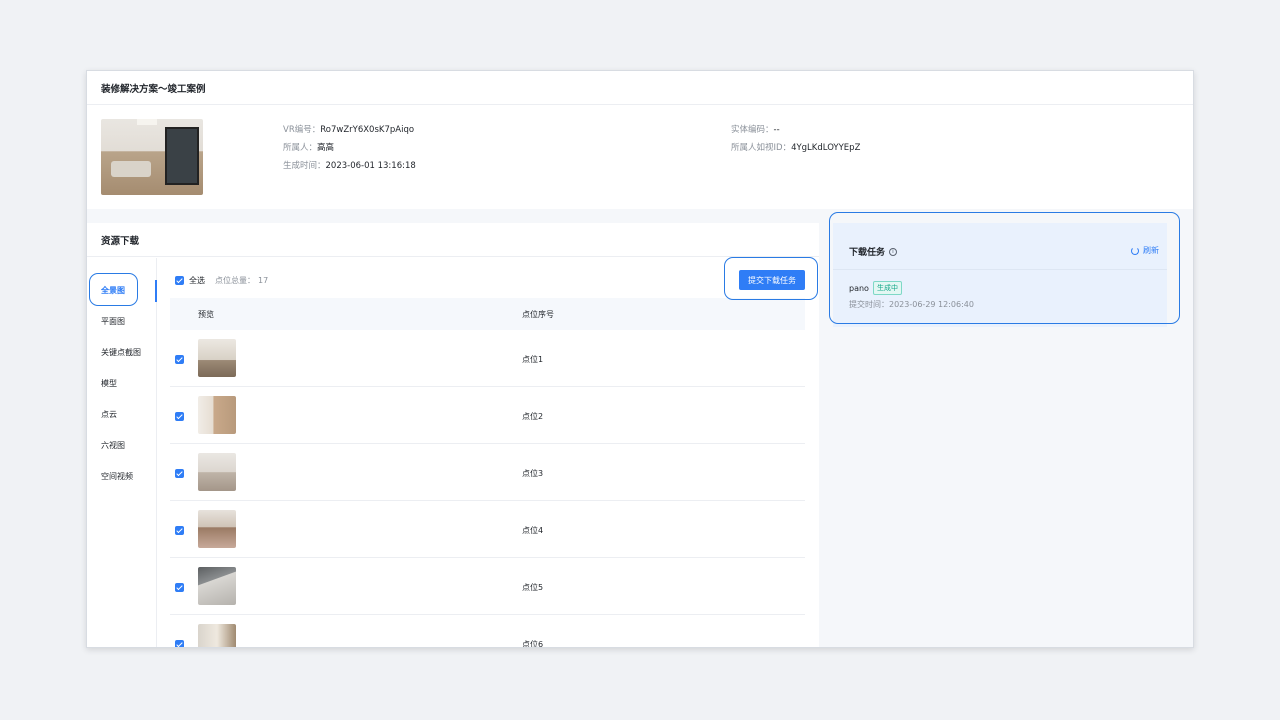 Image resolution: width=1280 pixels, height=720 pixels. I want to click on submit-highlight, so click(771, 278).